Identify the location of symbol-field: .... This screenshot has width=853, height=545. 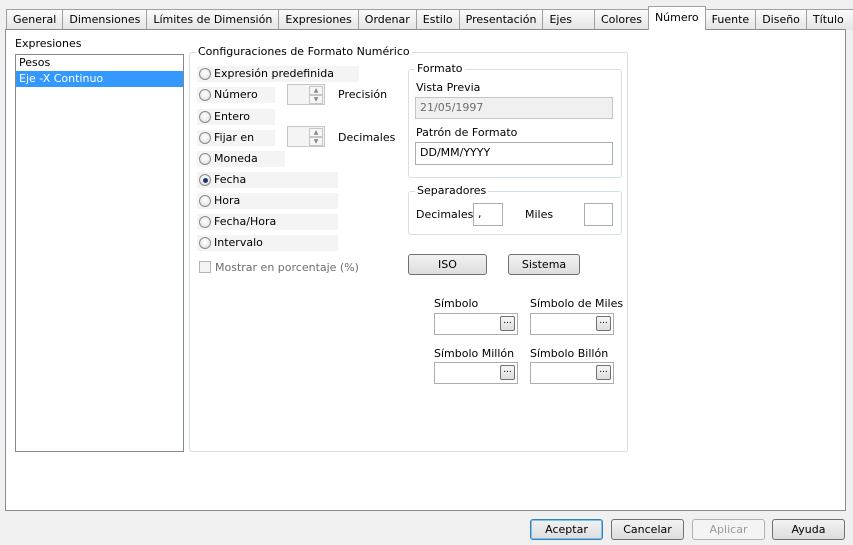
(476, 324).